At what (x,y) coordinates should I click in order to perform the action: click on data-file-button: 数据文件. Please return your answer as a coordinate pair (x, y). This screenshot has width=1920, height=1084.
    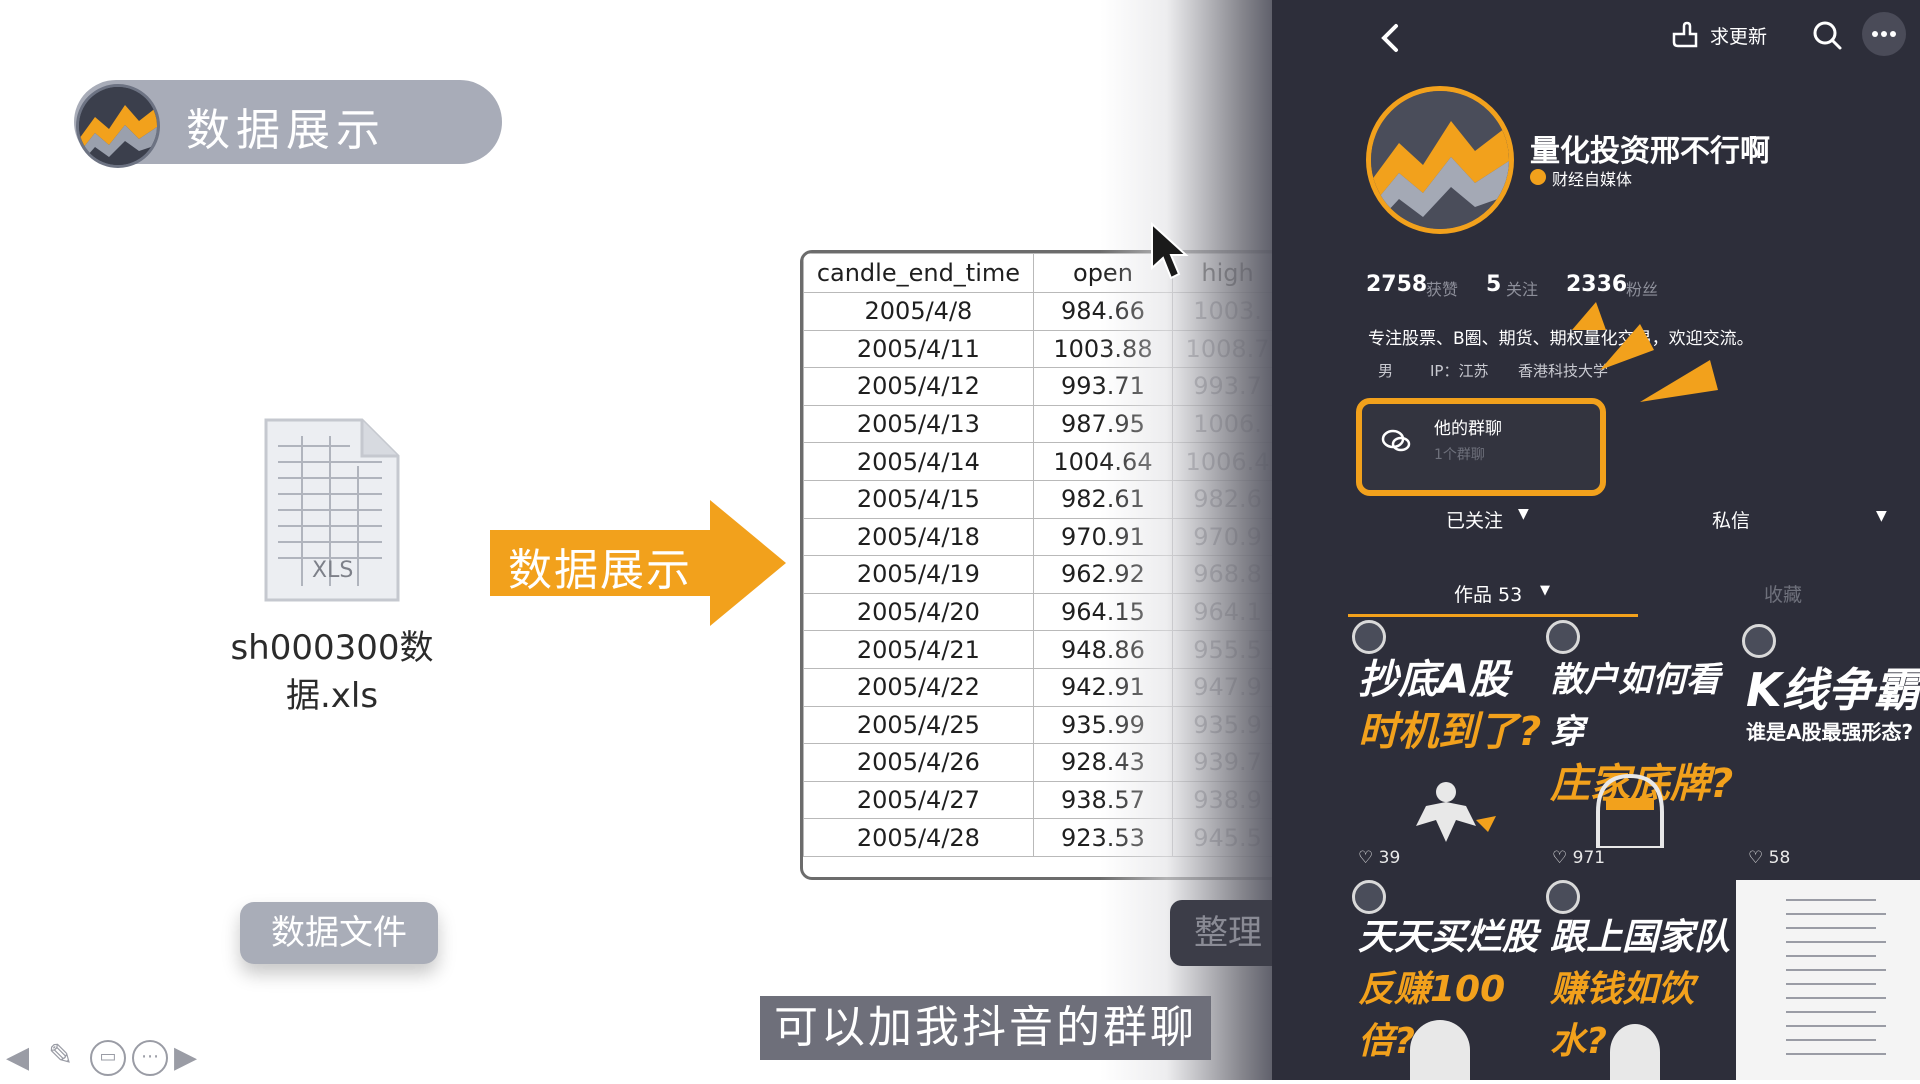
    Looking at the image, I should click on (339, 933).